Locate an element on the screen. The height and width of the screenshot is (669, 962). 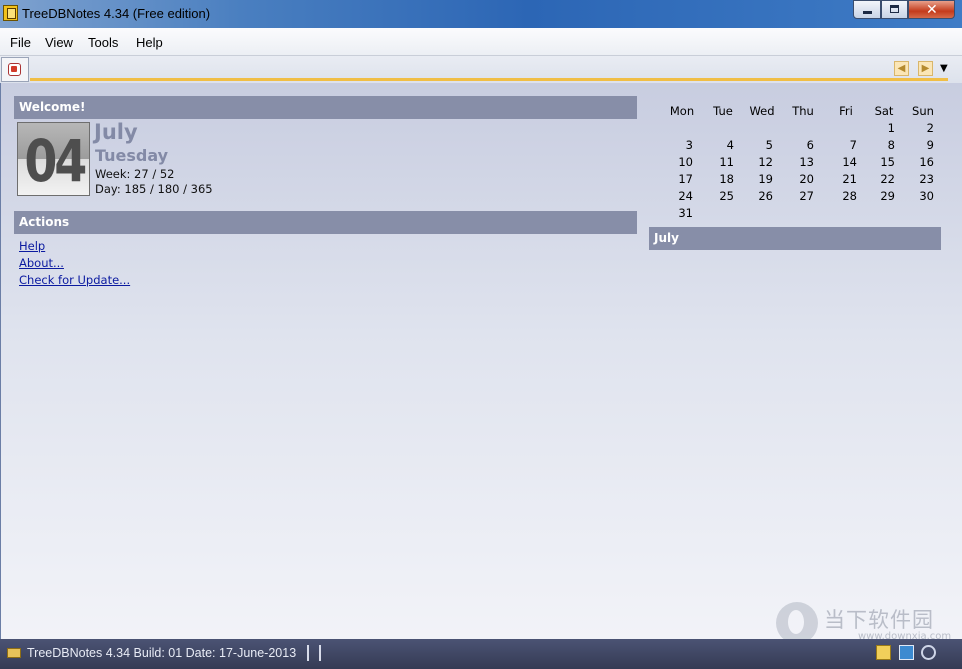
notes-tray-icon is located at coordinates (883, 652).